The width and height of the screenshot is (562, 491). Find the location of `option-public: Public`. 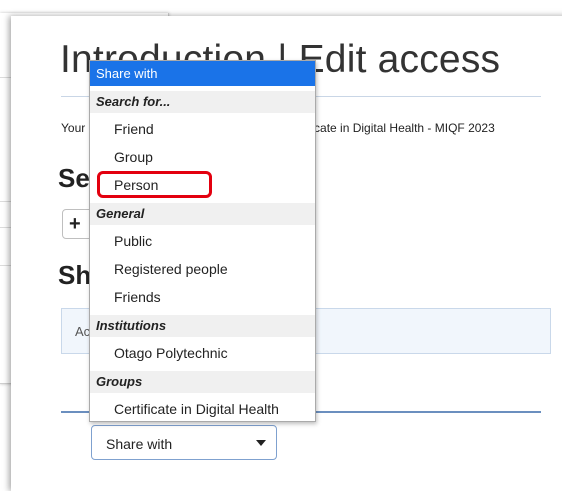

option-public: Public is located at coordinates (202, 241).